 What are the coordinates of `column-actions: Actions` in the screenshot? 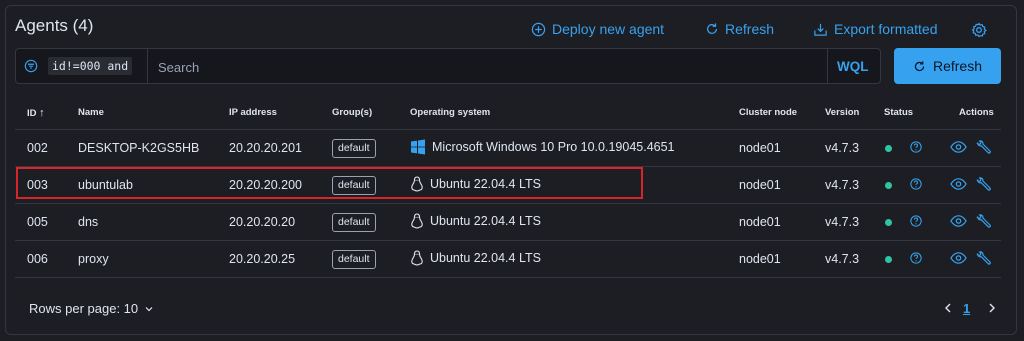 It's located at (976, 112).